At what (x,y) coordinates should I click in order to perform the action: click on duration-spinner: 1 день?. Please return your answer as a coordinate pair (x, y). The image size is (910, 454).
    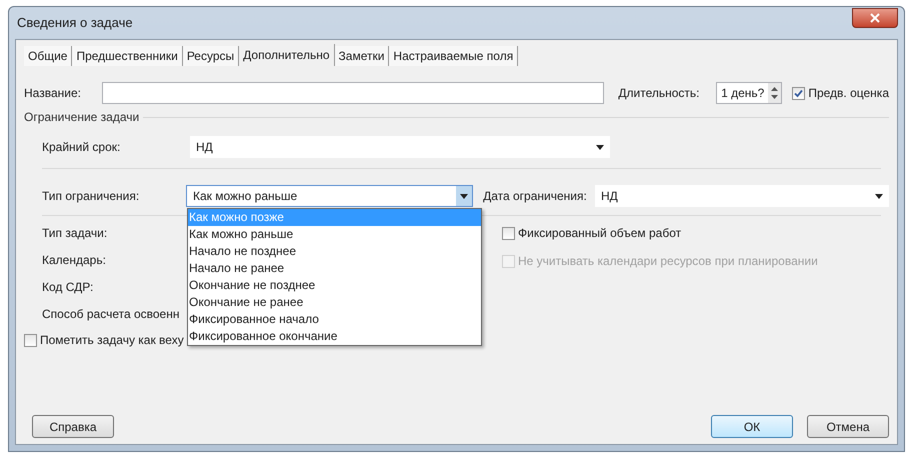
    Looking at the image, I should click on (749, 93).